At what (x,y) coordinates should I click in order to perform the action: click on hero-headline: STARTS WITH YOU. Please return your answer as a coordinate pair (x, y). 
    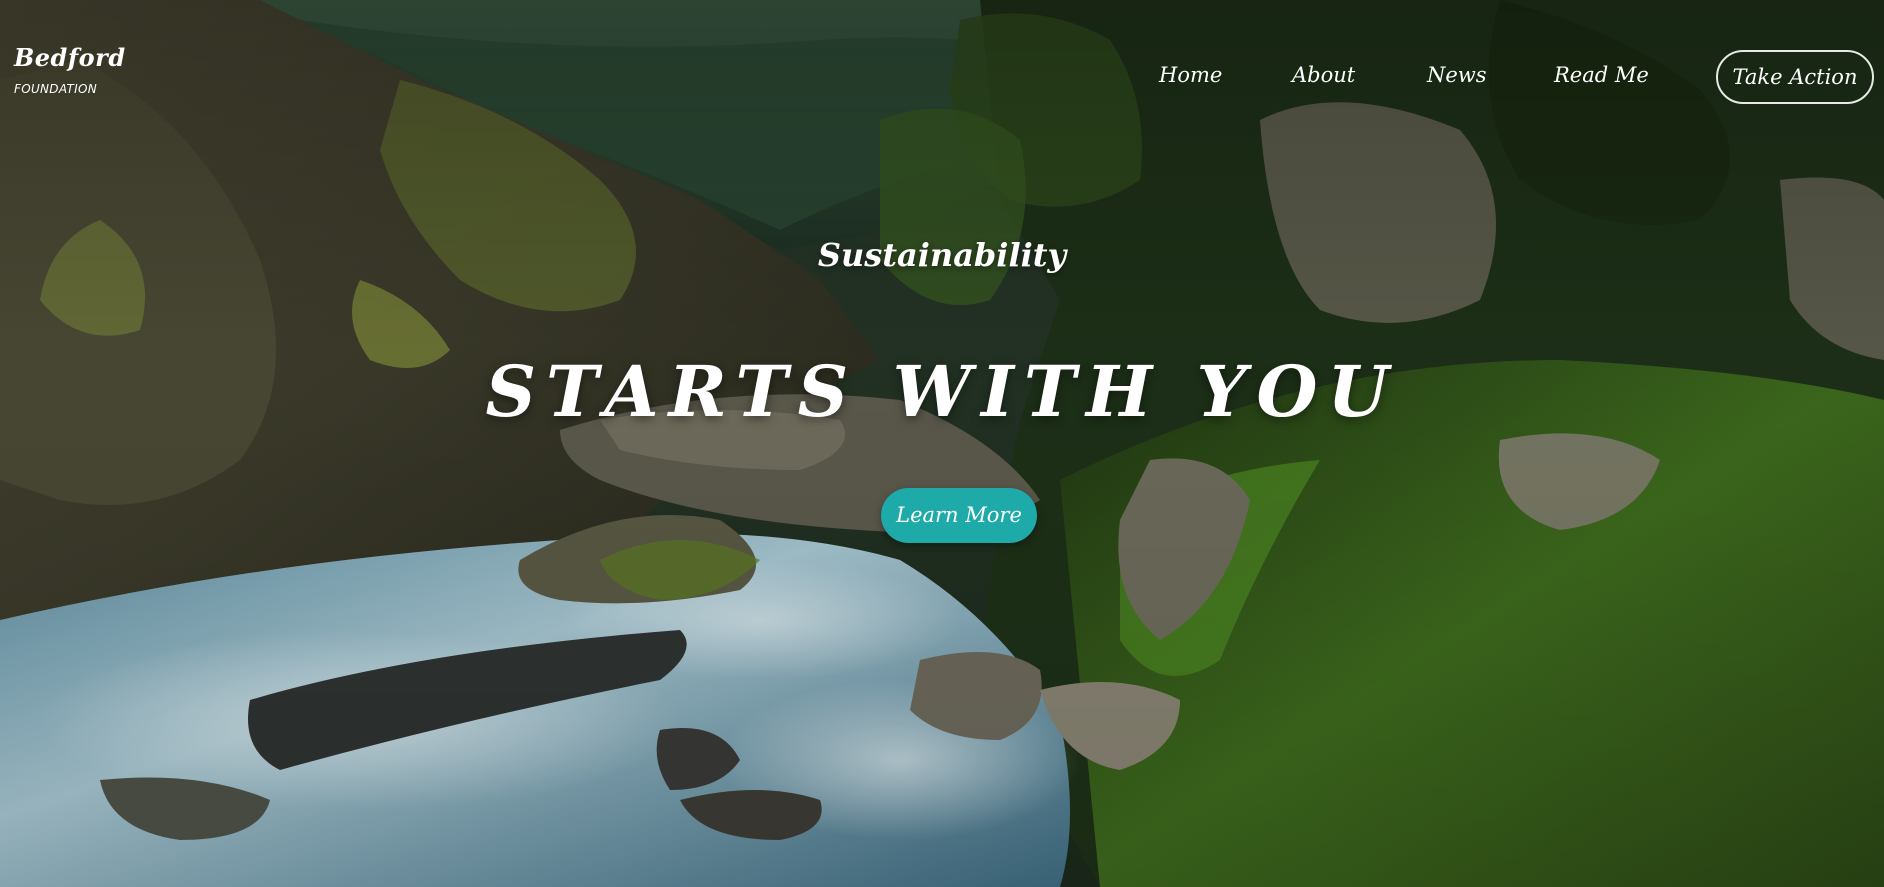
    Looking at the image, I should click on (942, 391).